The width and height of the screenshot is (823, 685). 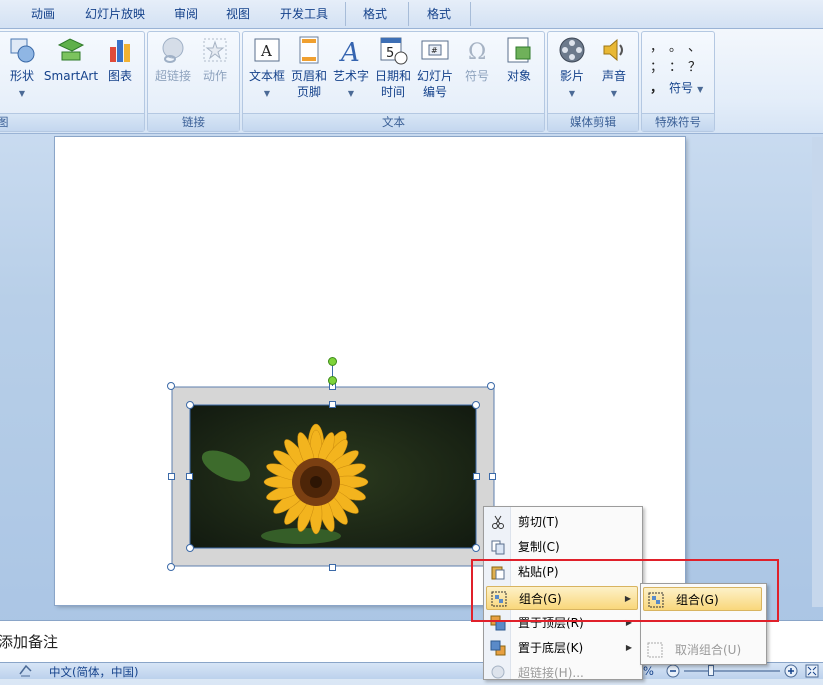 I want to click on symbol-glyph: ？, so click(x=697, y=68).